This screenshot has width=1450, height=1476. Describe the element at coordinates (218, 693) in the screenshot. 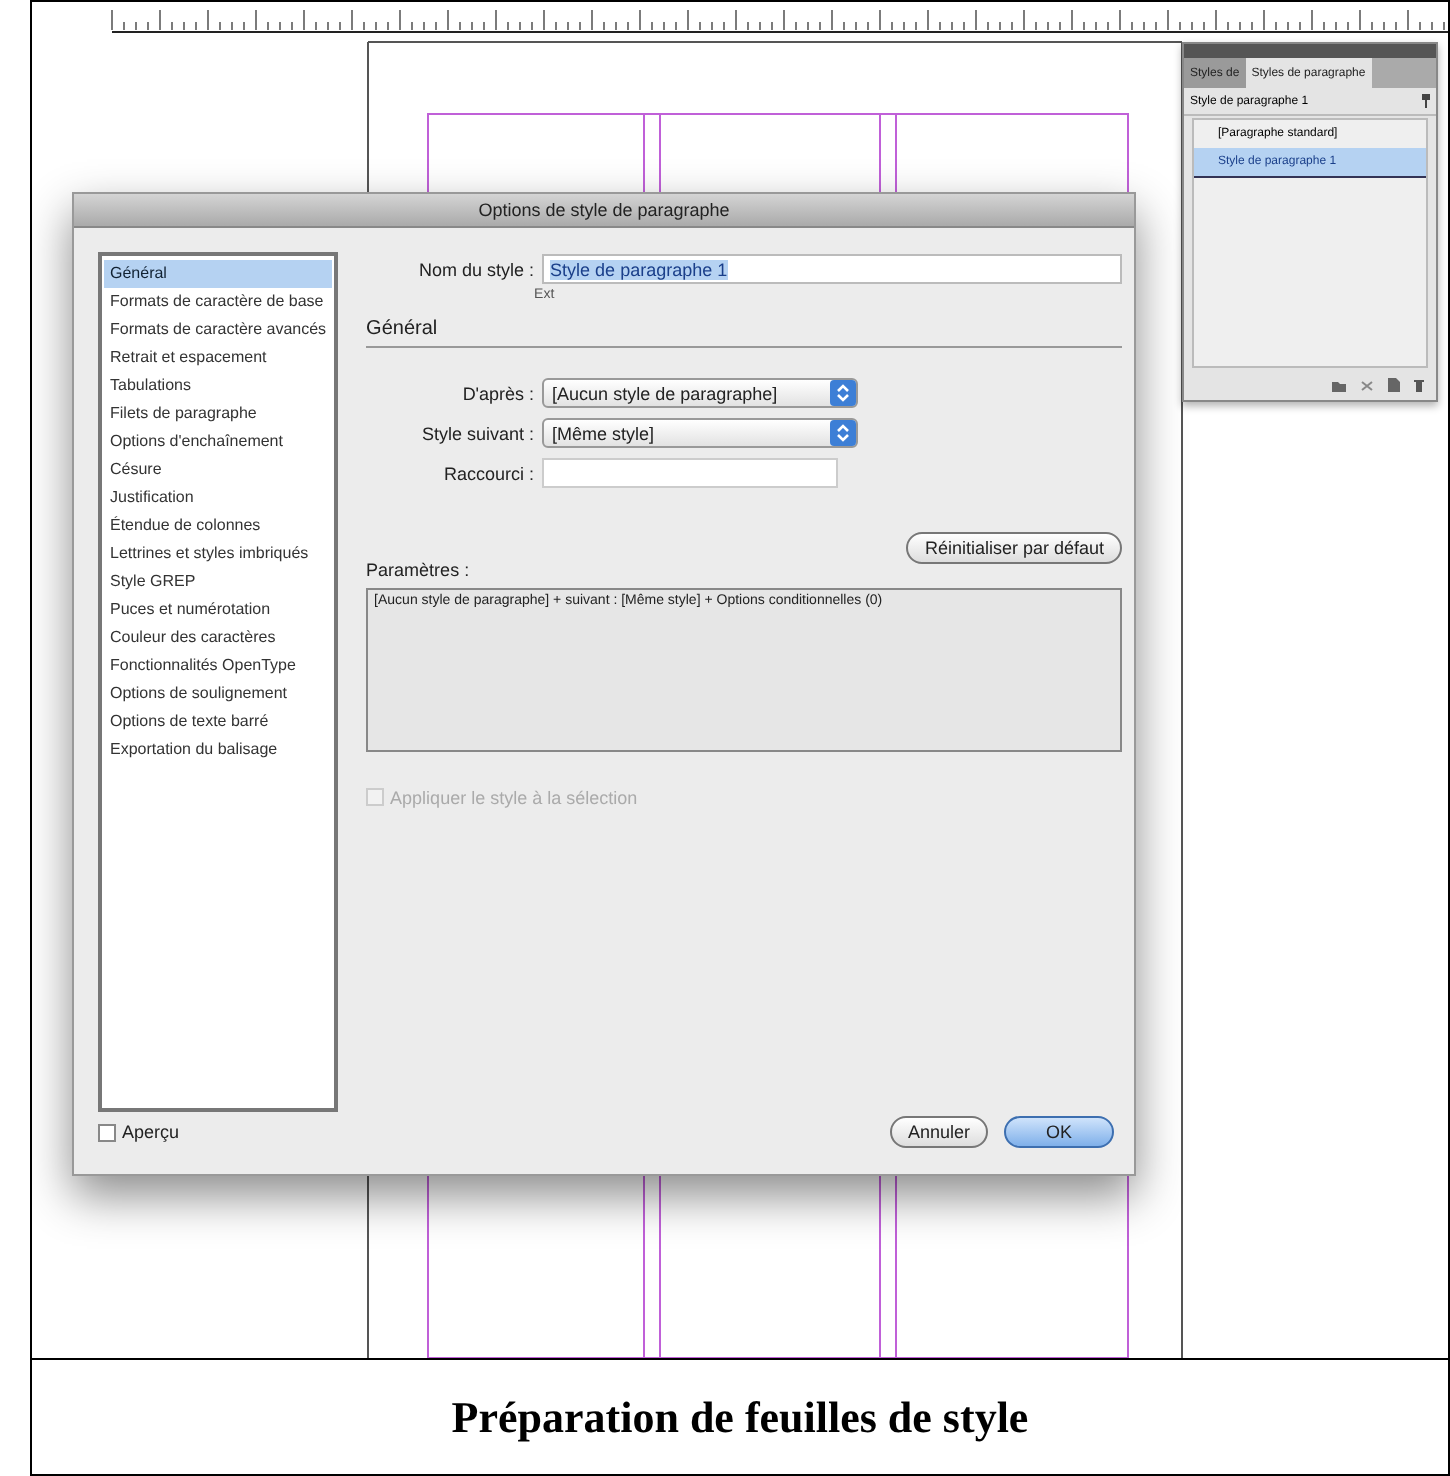

I see `category-item: Options de soulignement` at that location.